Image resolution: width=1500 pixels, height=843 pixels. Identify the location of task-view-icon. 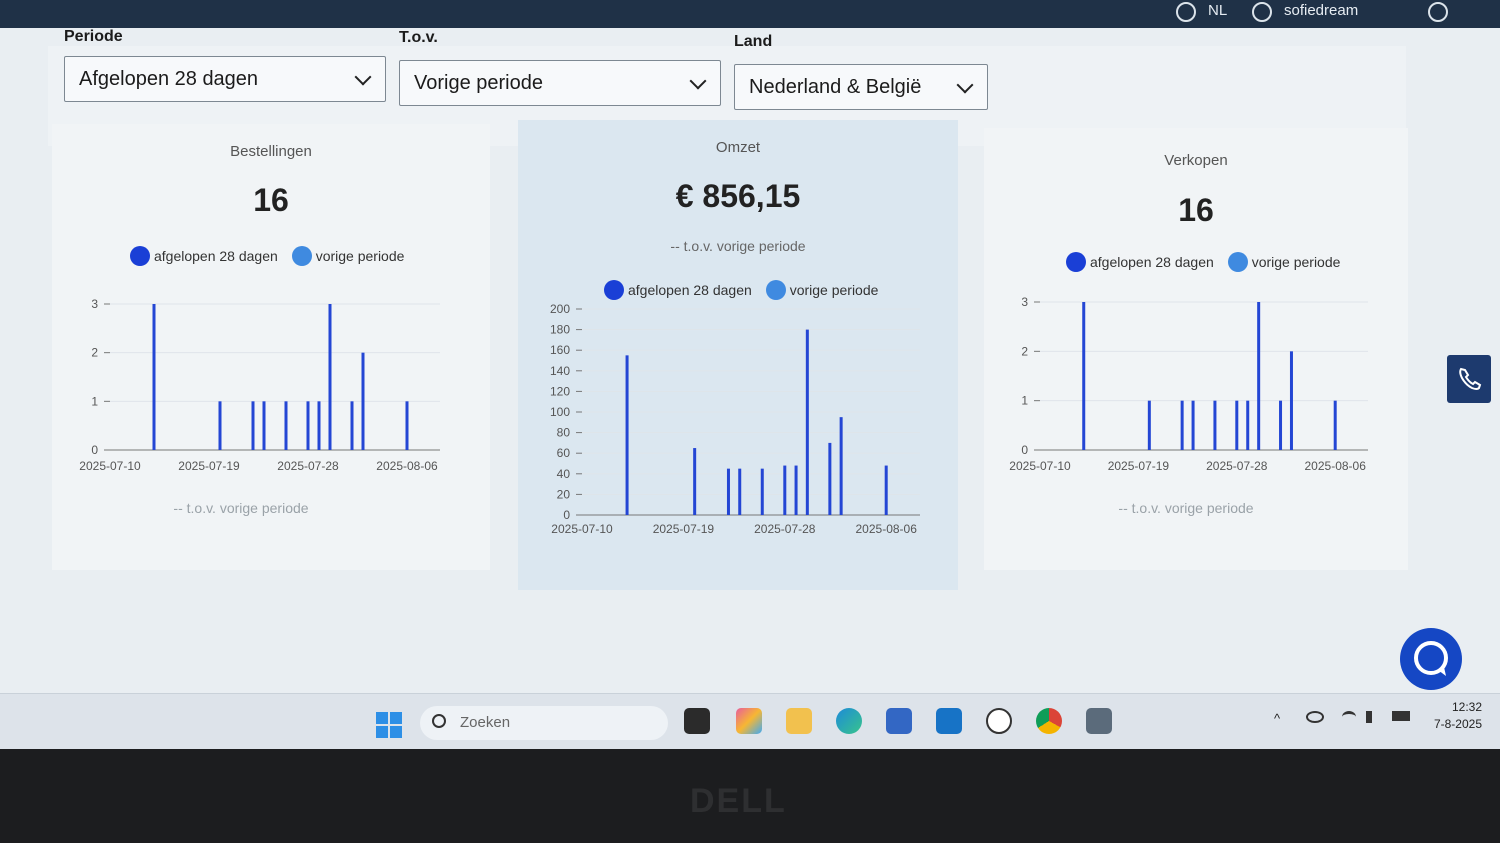
(697, 721).